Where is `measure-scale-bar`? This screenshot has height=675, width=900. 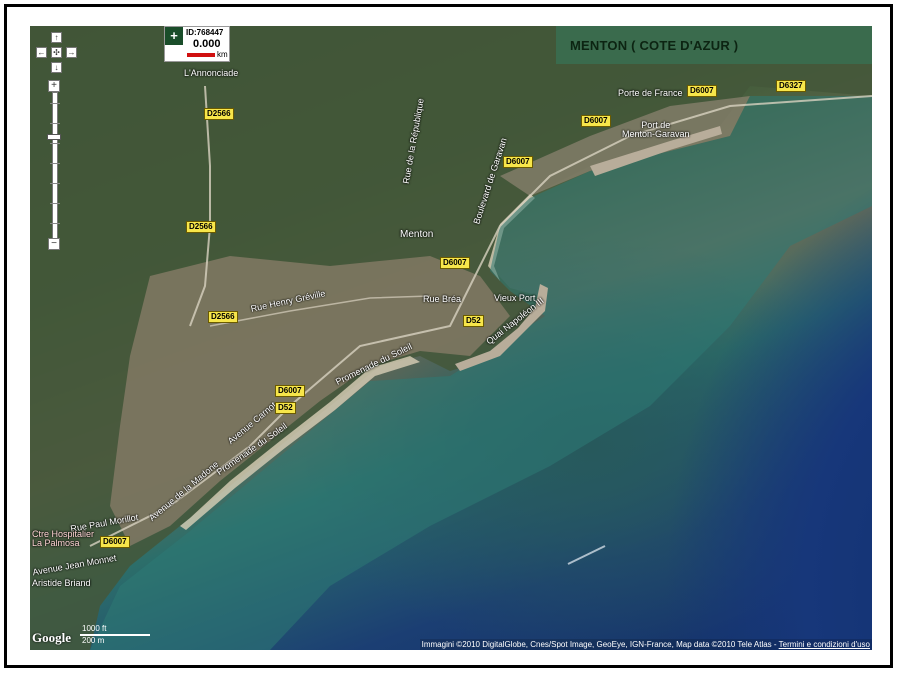 measure-scale-bar is located at coordinates (201, 55).